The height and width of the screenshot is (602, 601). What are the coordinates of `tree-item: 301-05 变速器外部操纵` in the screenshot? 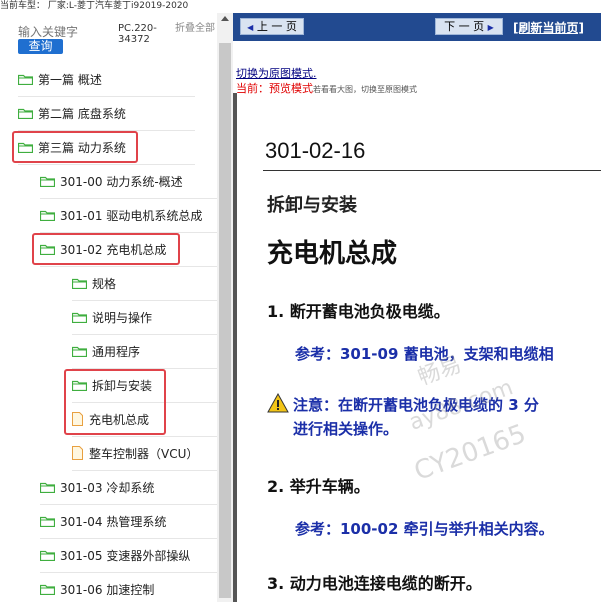 It's located at (128, 555).